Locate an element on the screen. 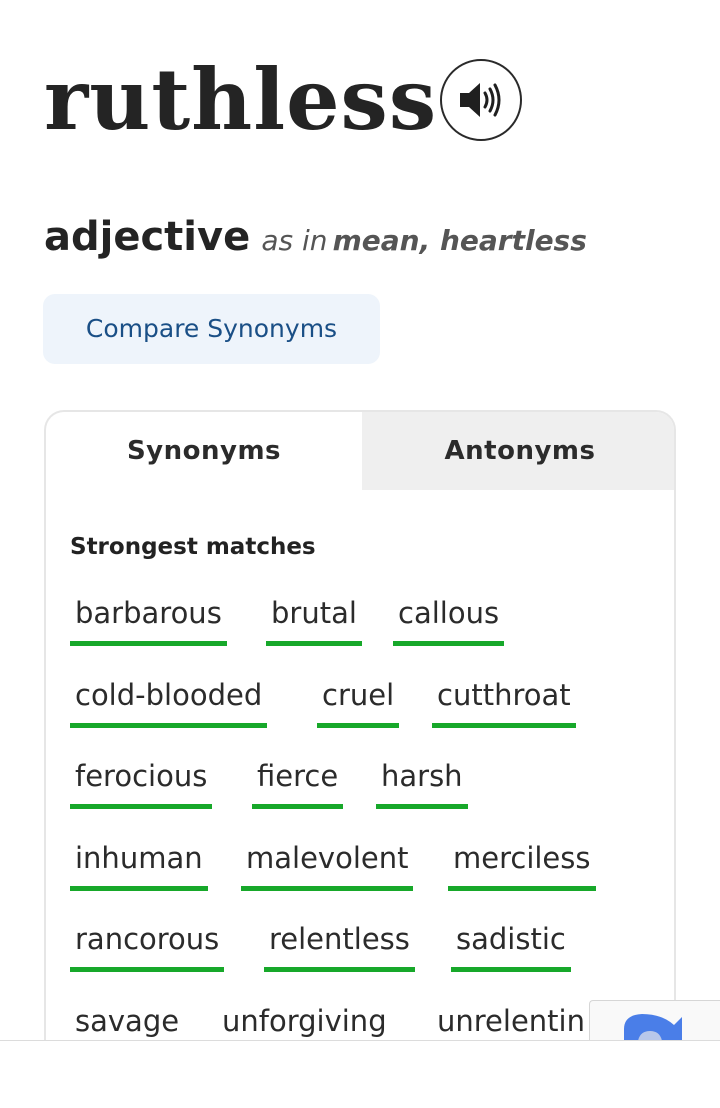 This screenshot has height=1108, width=720. synonym-row: rancorous relentless sadistic is located at coordinates (370, 955).